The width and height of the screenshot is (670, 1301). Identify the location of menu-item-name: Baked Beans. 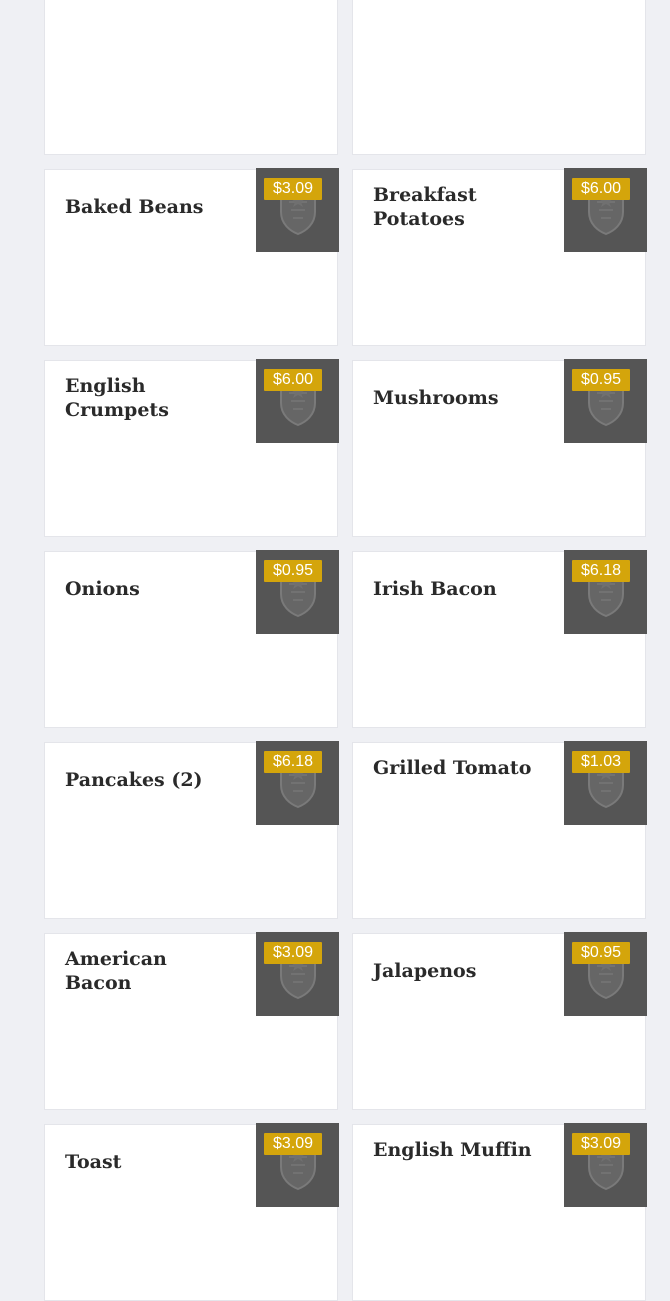
(134, 207).